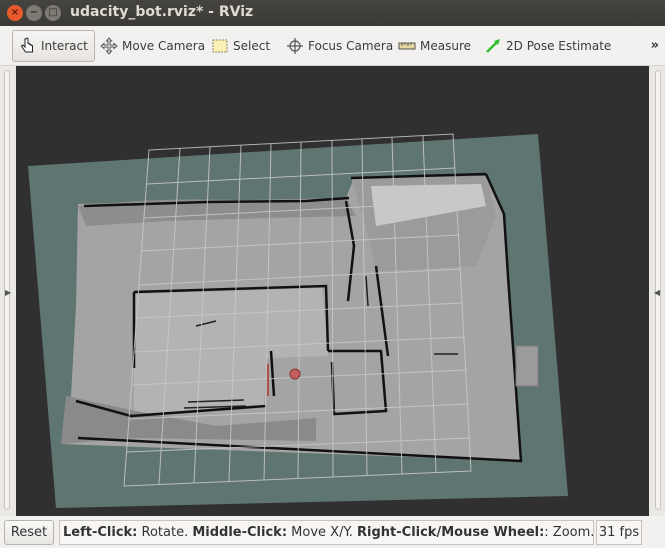 This screenshot has width=665, height=548. I want to click on tool-select: Select, so click(240, 46).